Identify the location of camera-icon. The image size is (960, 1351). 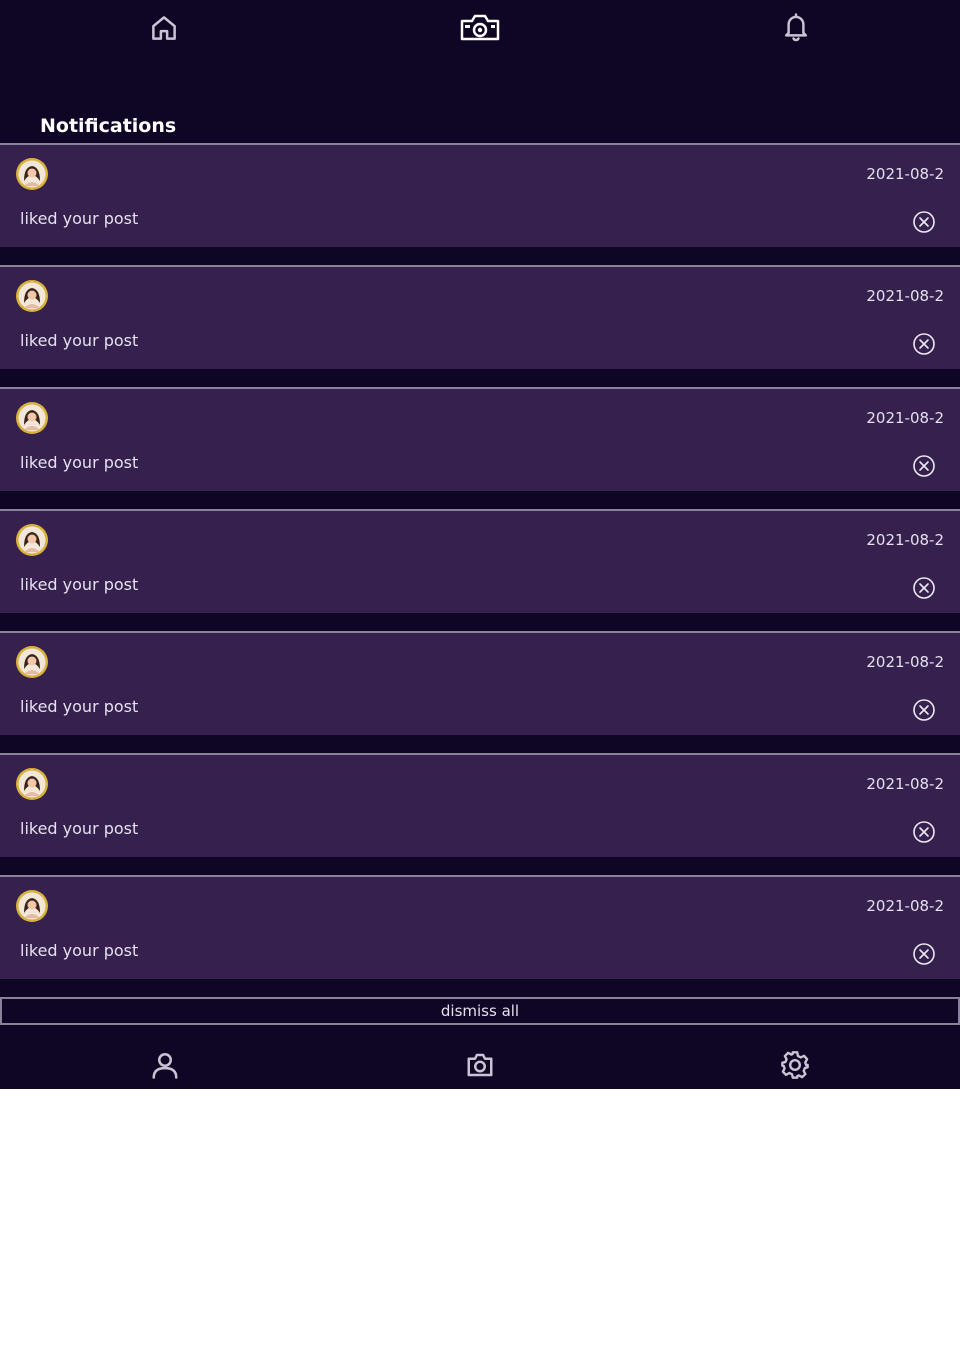
(480, 1065).